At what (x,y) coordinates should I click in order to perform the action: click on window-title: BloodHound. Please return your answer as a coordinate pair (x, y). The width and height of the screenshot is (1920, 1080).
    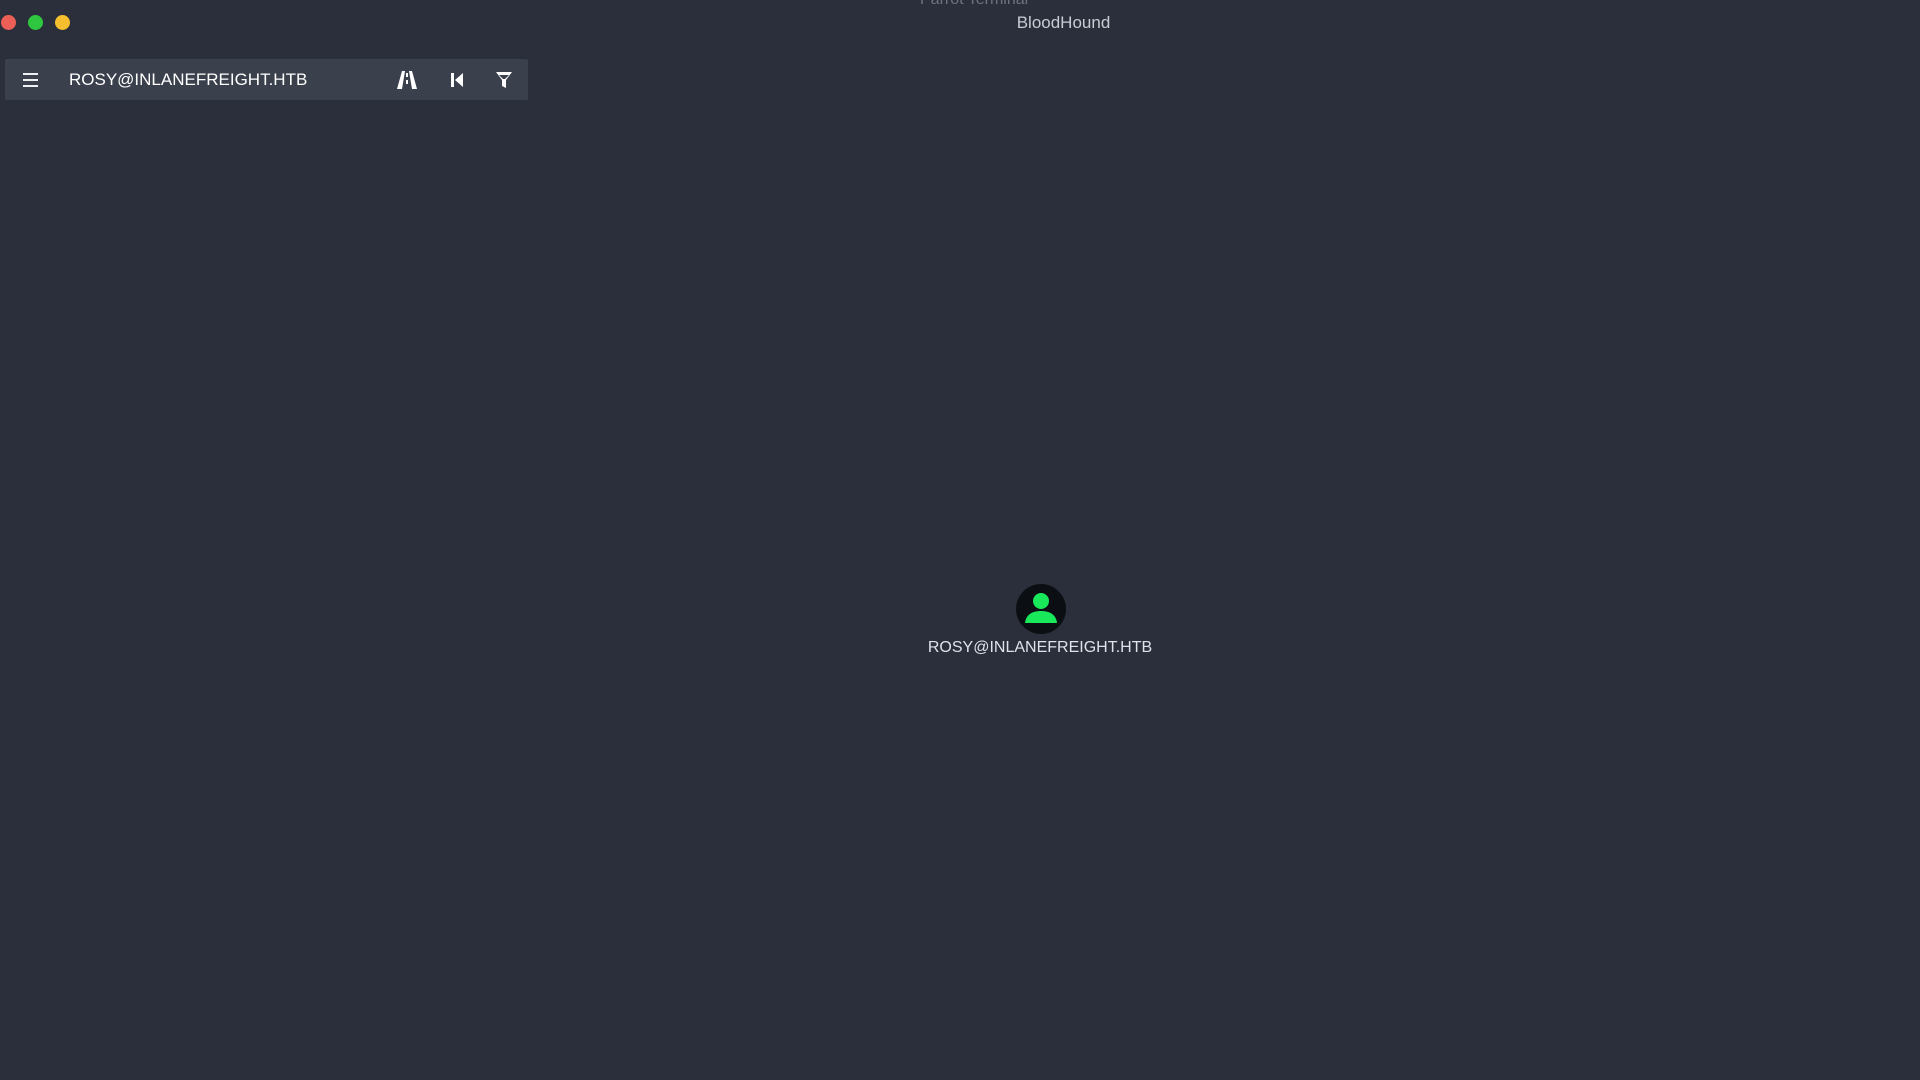
    Looking at the image, I should click on (1063, 22).